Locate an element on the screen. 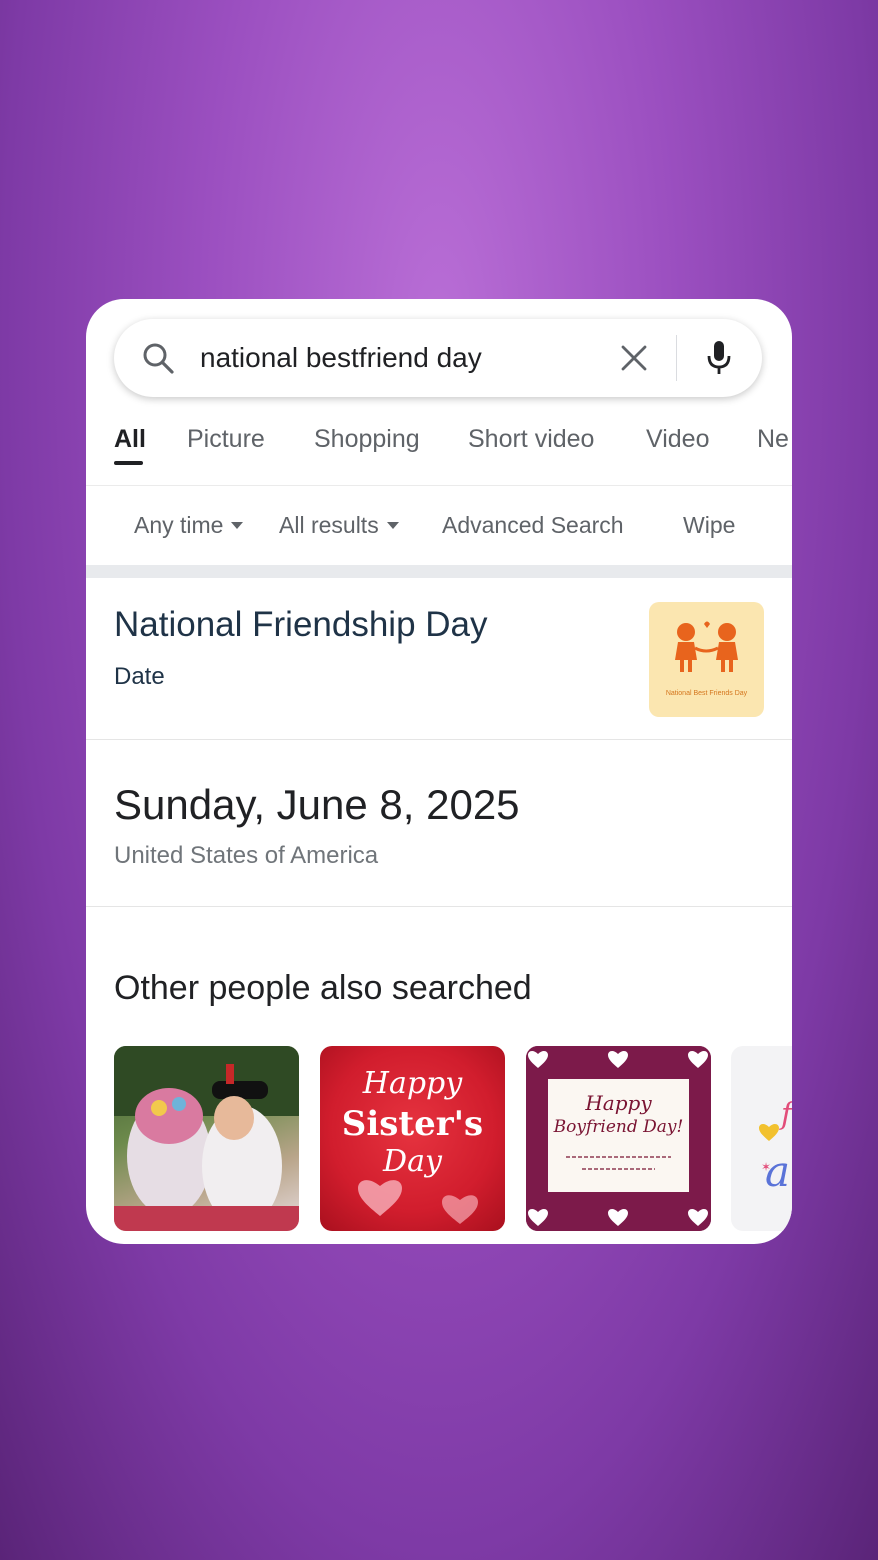 Image resolution: width=878 pixels, height=1560 pixels. tab-picture: Picture is located at coordinates (226, 439).